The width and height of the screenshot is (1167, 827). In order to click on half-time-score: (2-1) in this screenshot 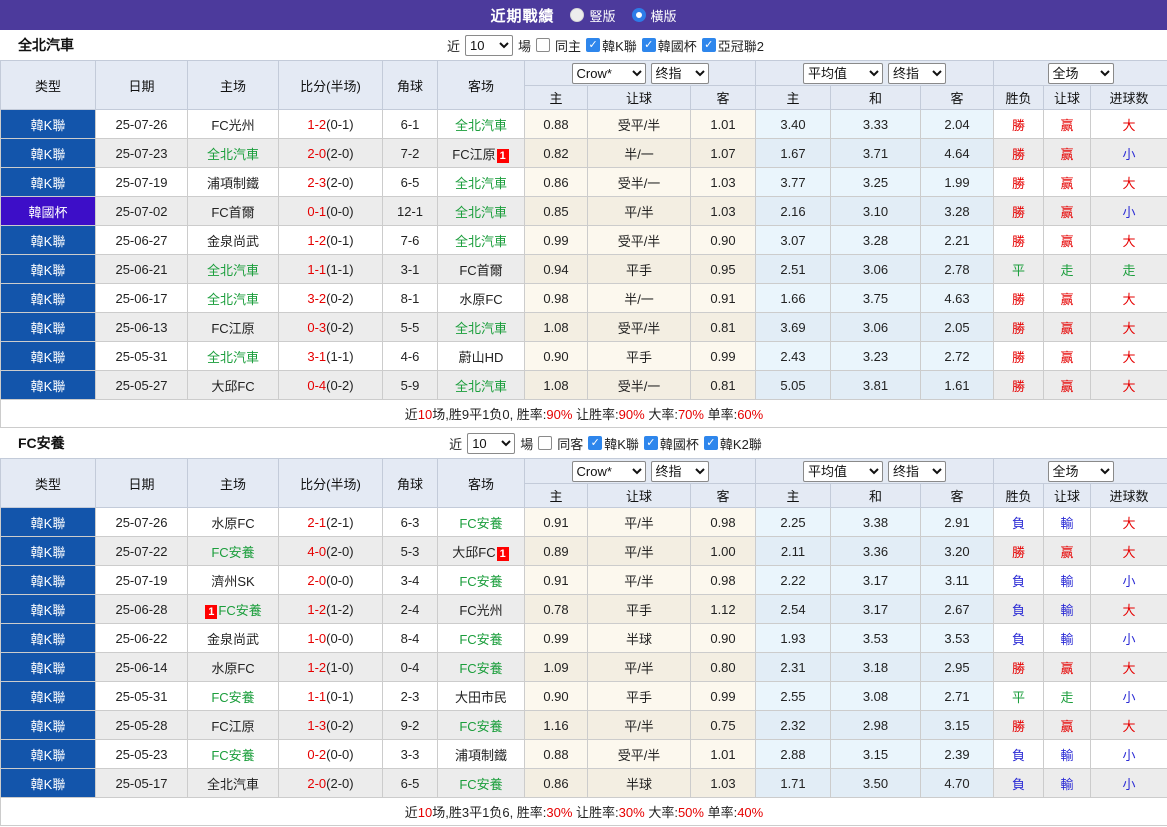, I will do `click(340, 522)`.